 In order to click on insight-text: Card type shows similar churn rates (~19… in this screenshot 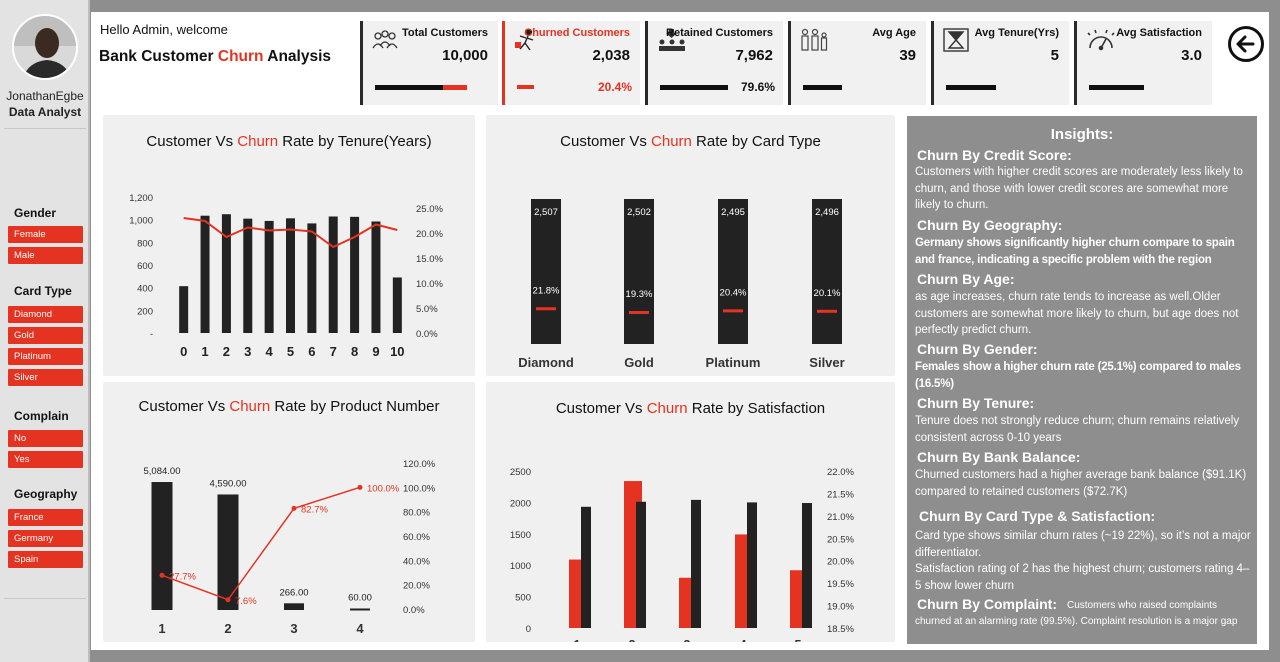, I will do `click(1083, 544)`.